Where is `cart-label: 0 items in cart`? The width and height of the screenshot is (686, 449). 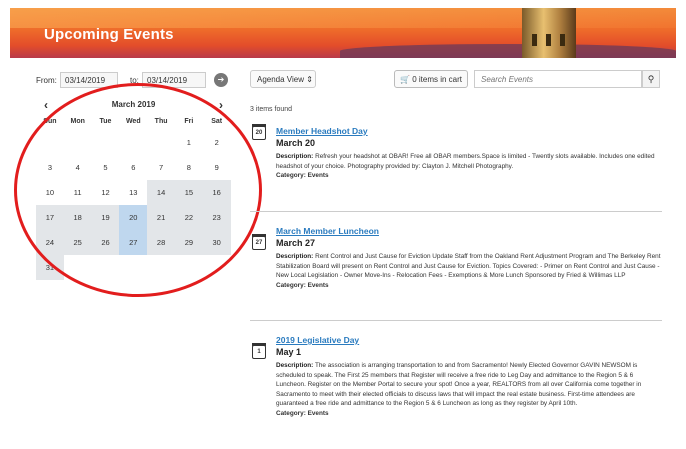
cart-label: 0 items in cart is located at coordinates (437, 79).